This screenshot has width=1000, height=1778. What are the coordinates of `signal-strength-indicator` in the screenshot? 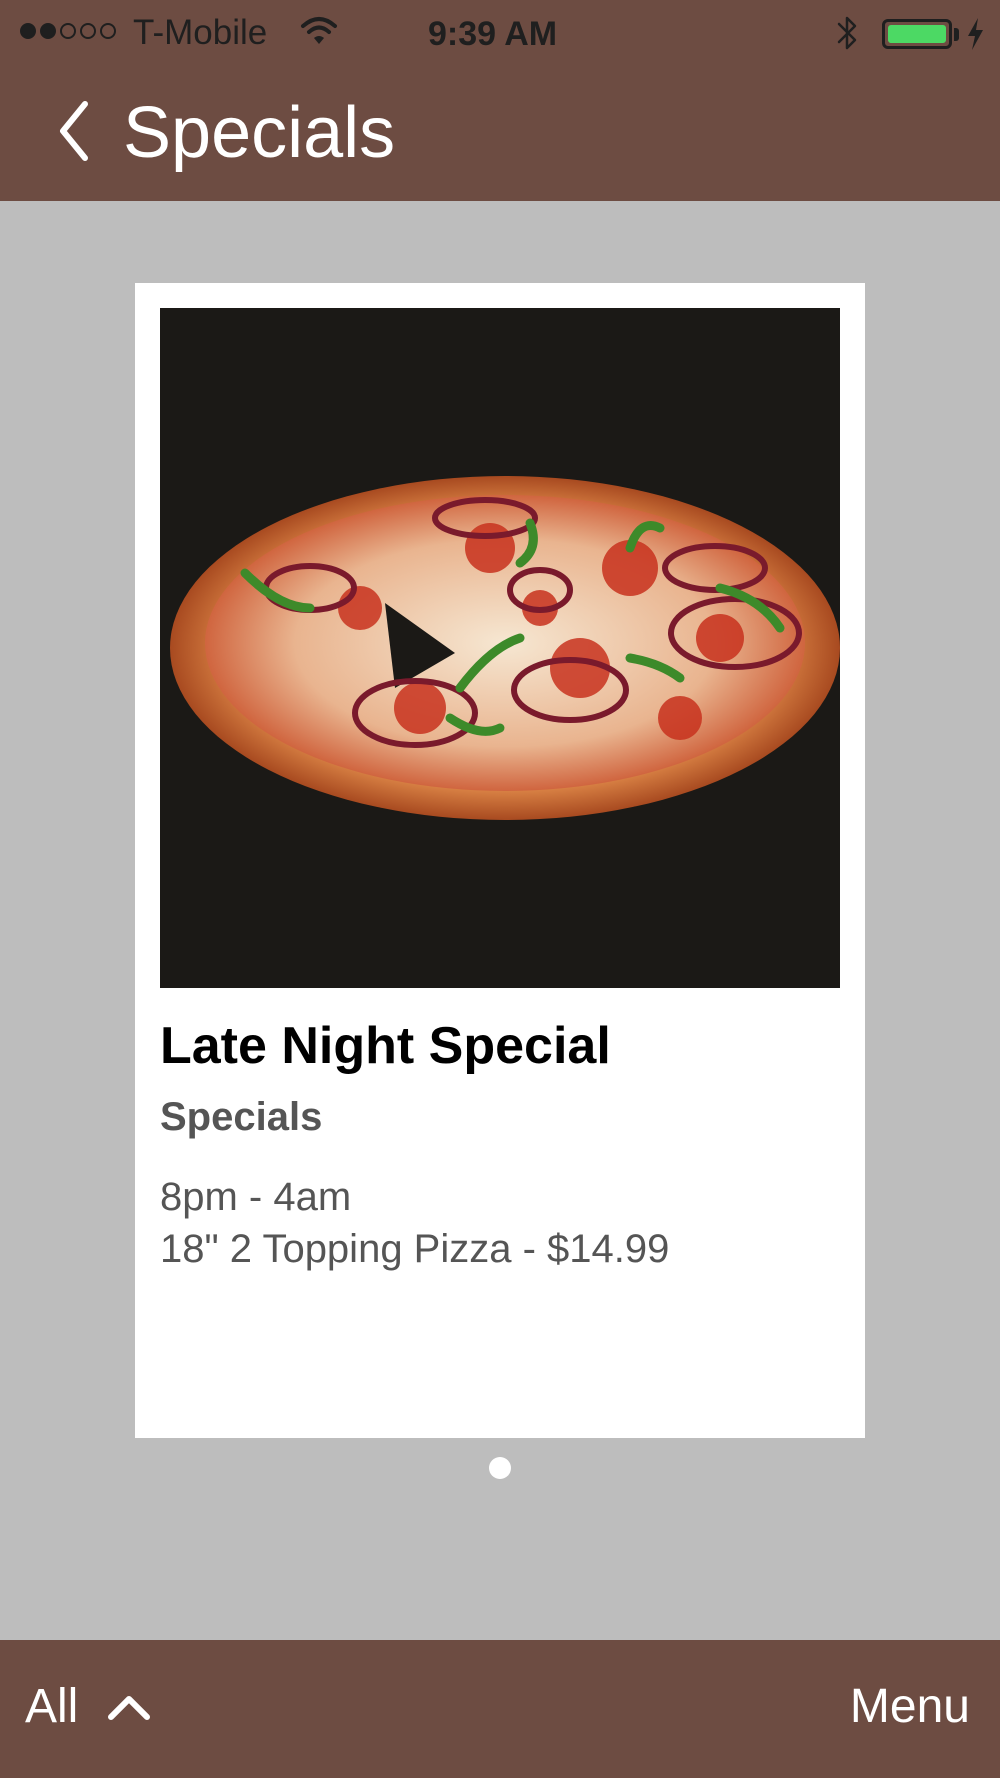 It's located at (68, 31).